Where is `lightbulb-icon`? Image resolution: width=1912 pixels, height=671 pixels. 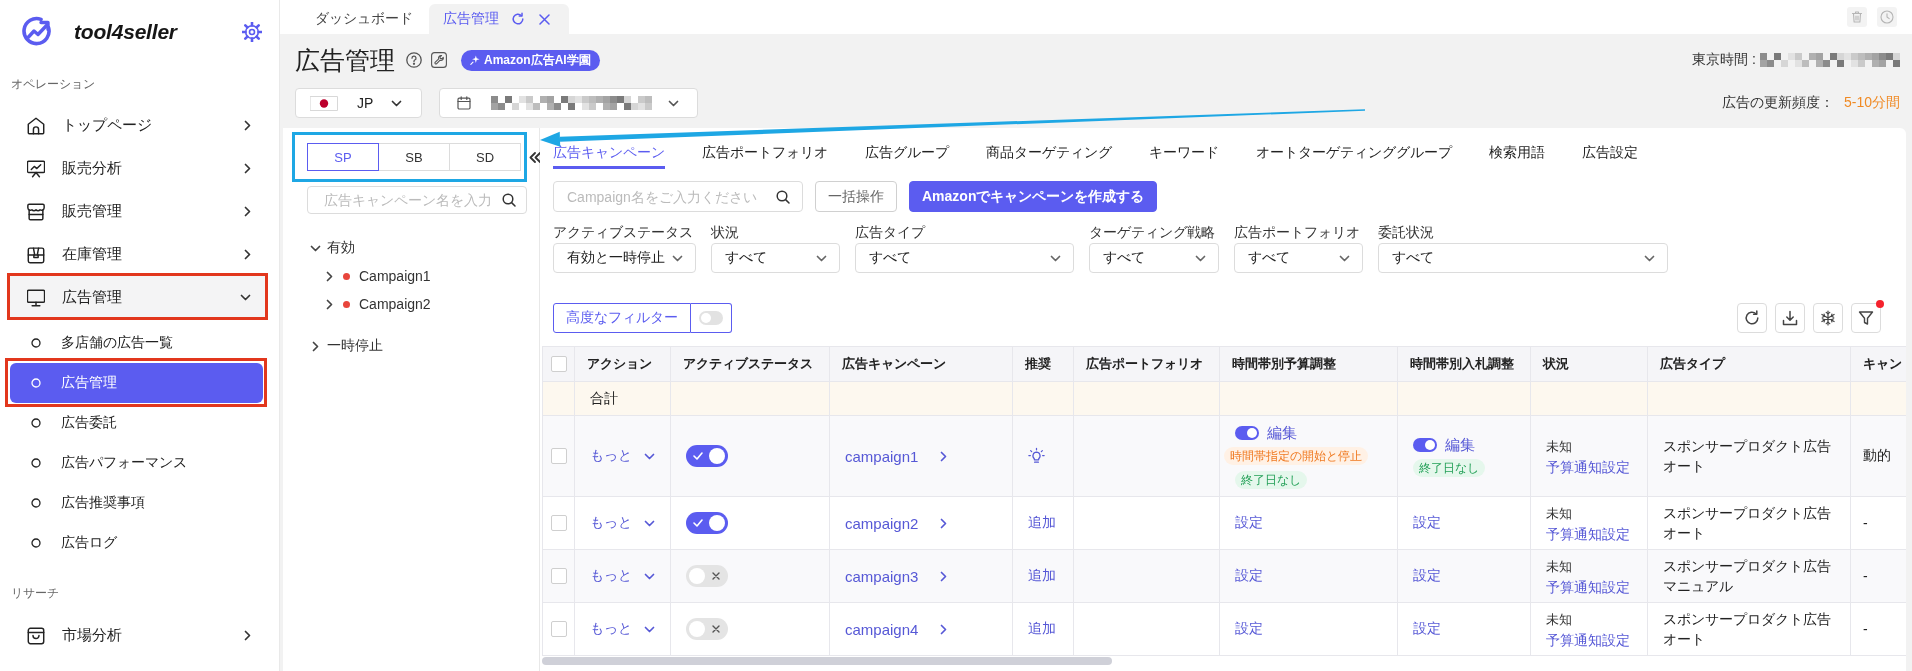
lightbulb-icon is located at coordinates (1036, 456).